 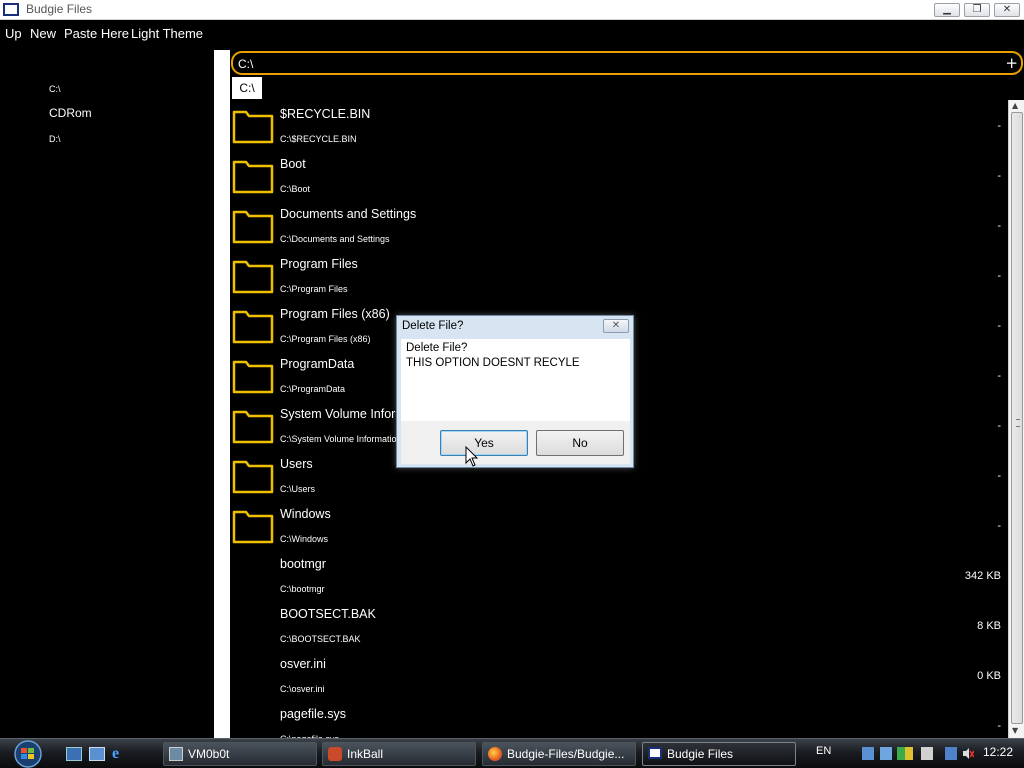 What do you see at coordinates (399, 754) in the screenshot?
I see `taskbar-item-inkball: InkBall` at bounding box center [399, 754].